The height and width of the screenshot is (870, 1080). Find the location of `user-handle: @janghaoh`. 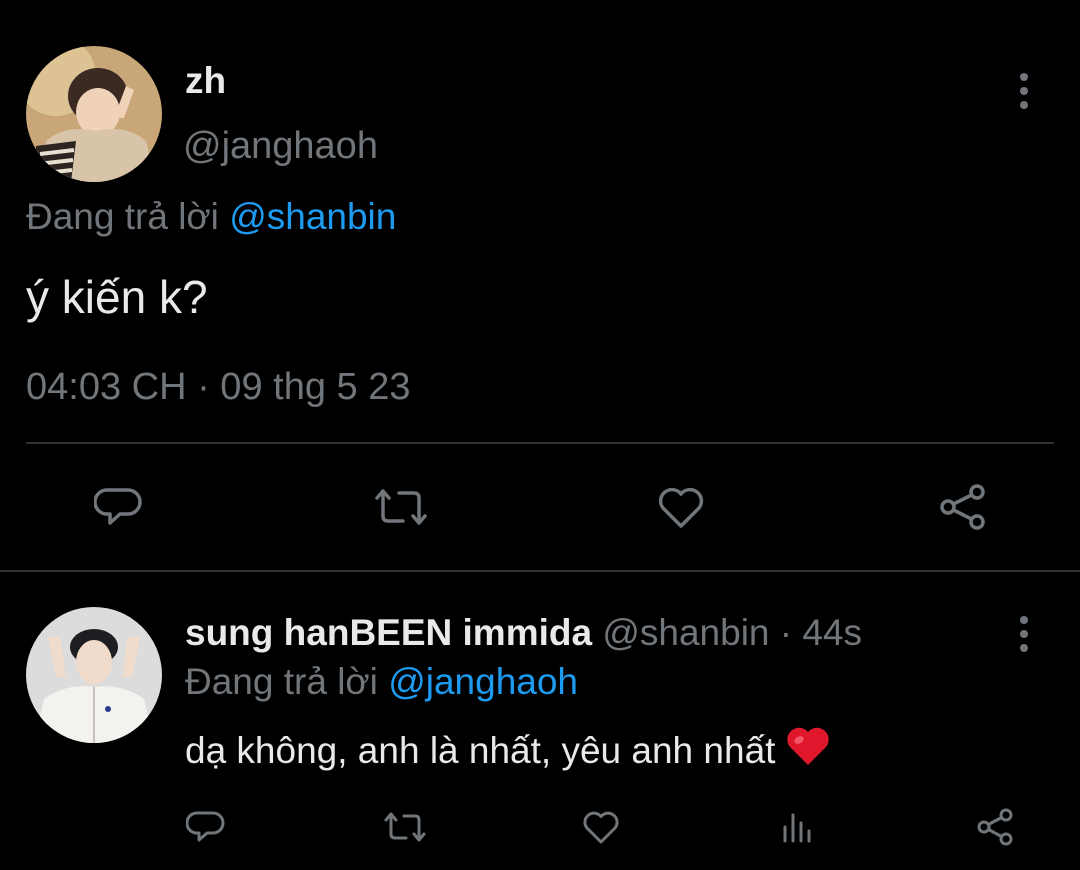

user-handle: @janghaoh is located at coordinates (280, 146).